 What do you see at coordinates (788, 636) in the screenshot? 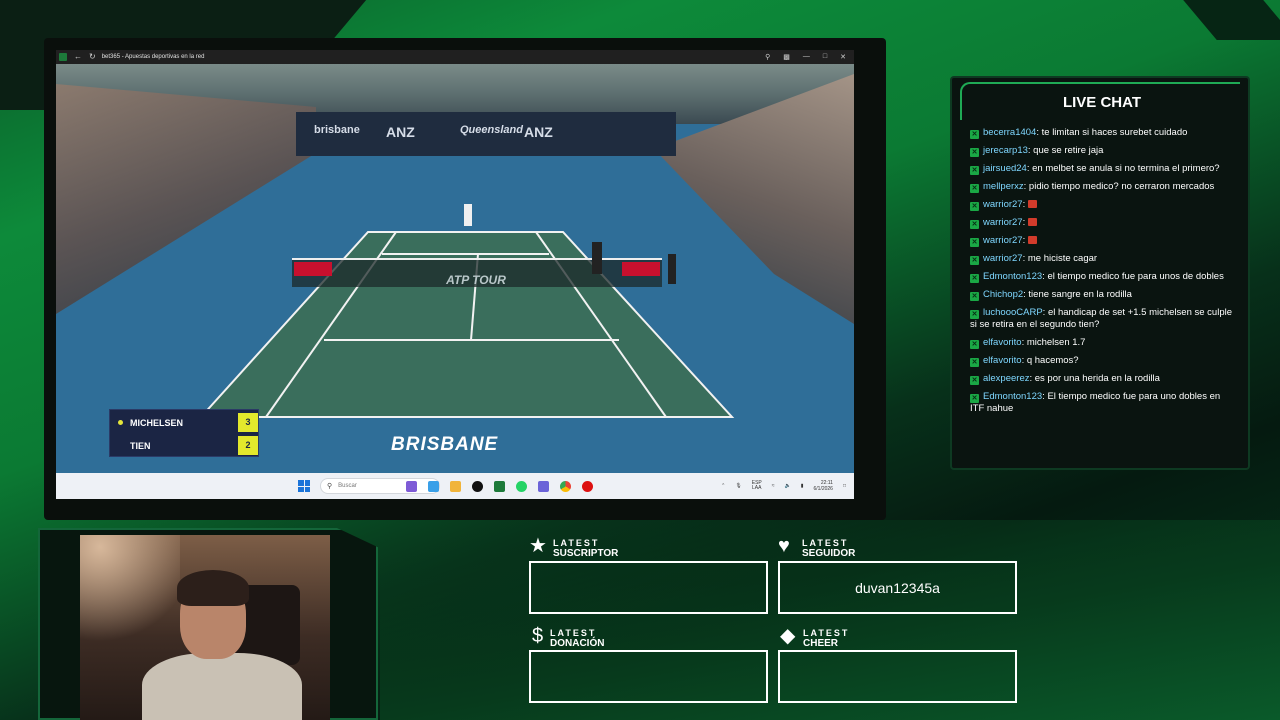
I see `diamond-icon: ◆` at bounding box center [788, 636].